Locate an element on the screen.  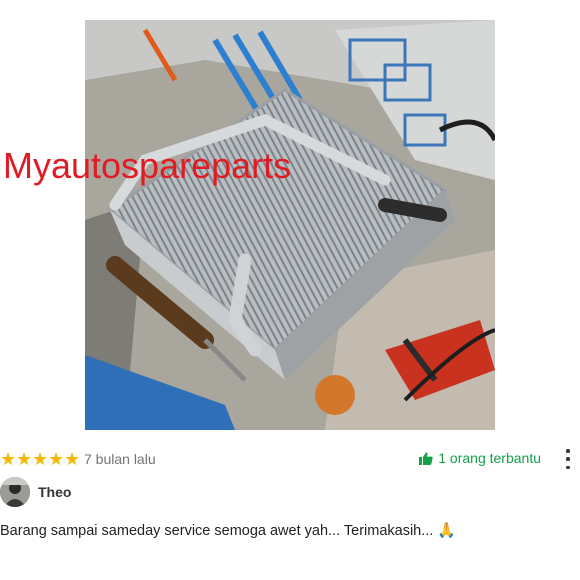
review-time: 7 bulan lalu is located at coordinates (120, 459).